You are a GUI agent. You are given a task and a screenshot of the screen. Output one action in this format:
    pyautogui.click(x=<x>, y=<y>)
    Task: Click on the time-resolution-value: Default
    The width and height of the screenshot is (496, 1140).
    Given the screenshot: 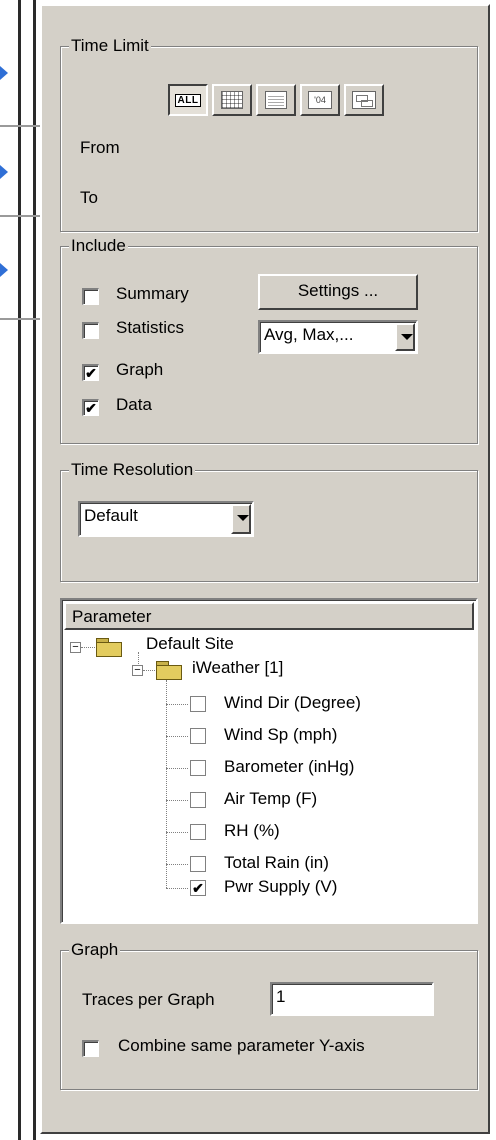 What is the action you would take?
    pyautogui.click(x=111, y=515)
    